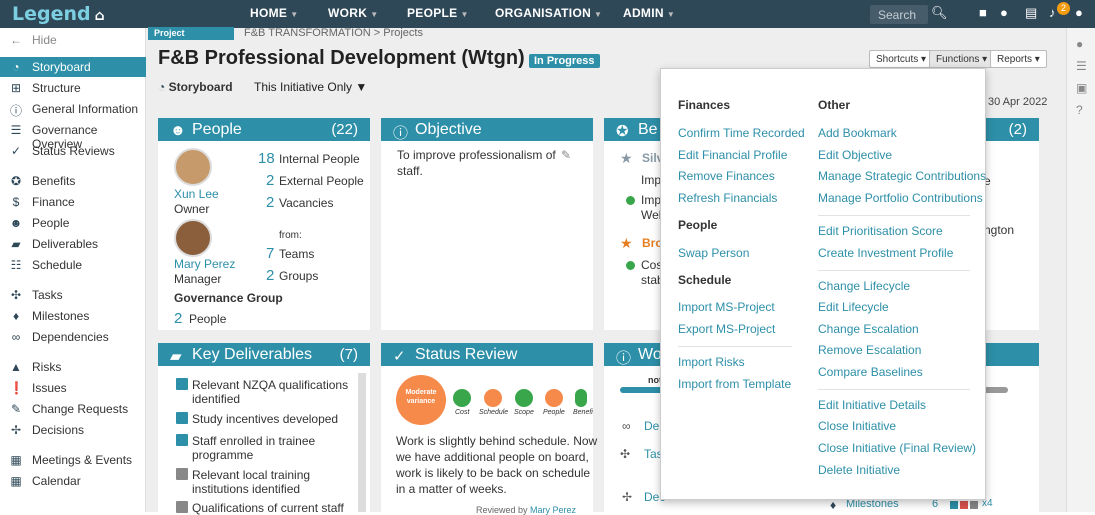 This screenshot has width=1095, height=515. Describe the element at coordinates (73, 367) in the screenshot. I see `sidebar-item-risks: ▲ Risks` at that location.